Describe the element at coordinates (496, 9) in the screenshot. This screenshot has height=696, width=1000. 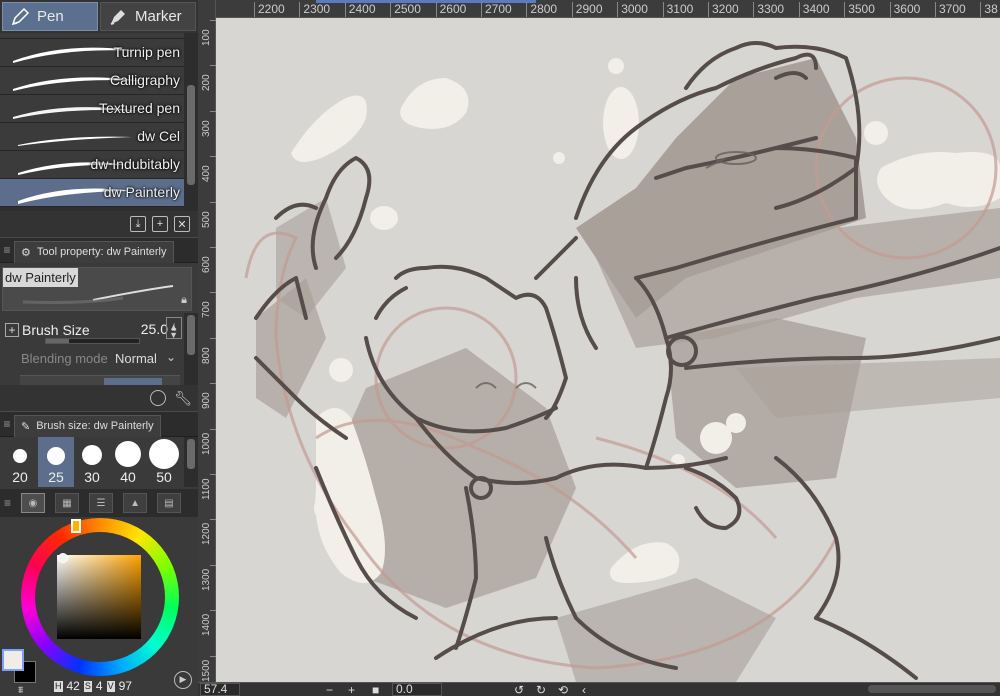
I see `ruler-tick-label: 2700` at that location.